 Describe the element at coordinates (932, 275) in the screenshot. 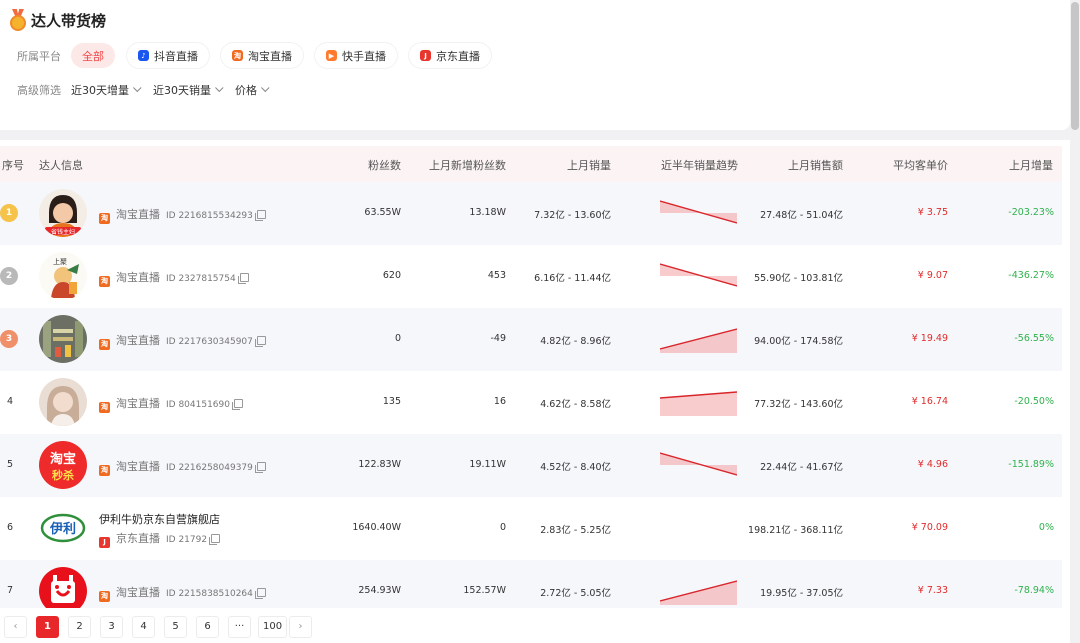

I see `avg-price: ¥ 9.07` at that location.